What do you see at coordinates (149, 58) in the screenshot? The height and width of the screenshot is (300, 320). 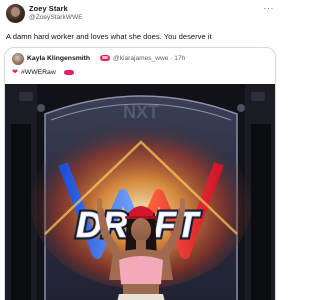 I see `quoted-author-handle-time: @kiarajames_wwe · 17h` at bounding box center [149, 58].